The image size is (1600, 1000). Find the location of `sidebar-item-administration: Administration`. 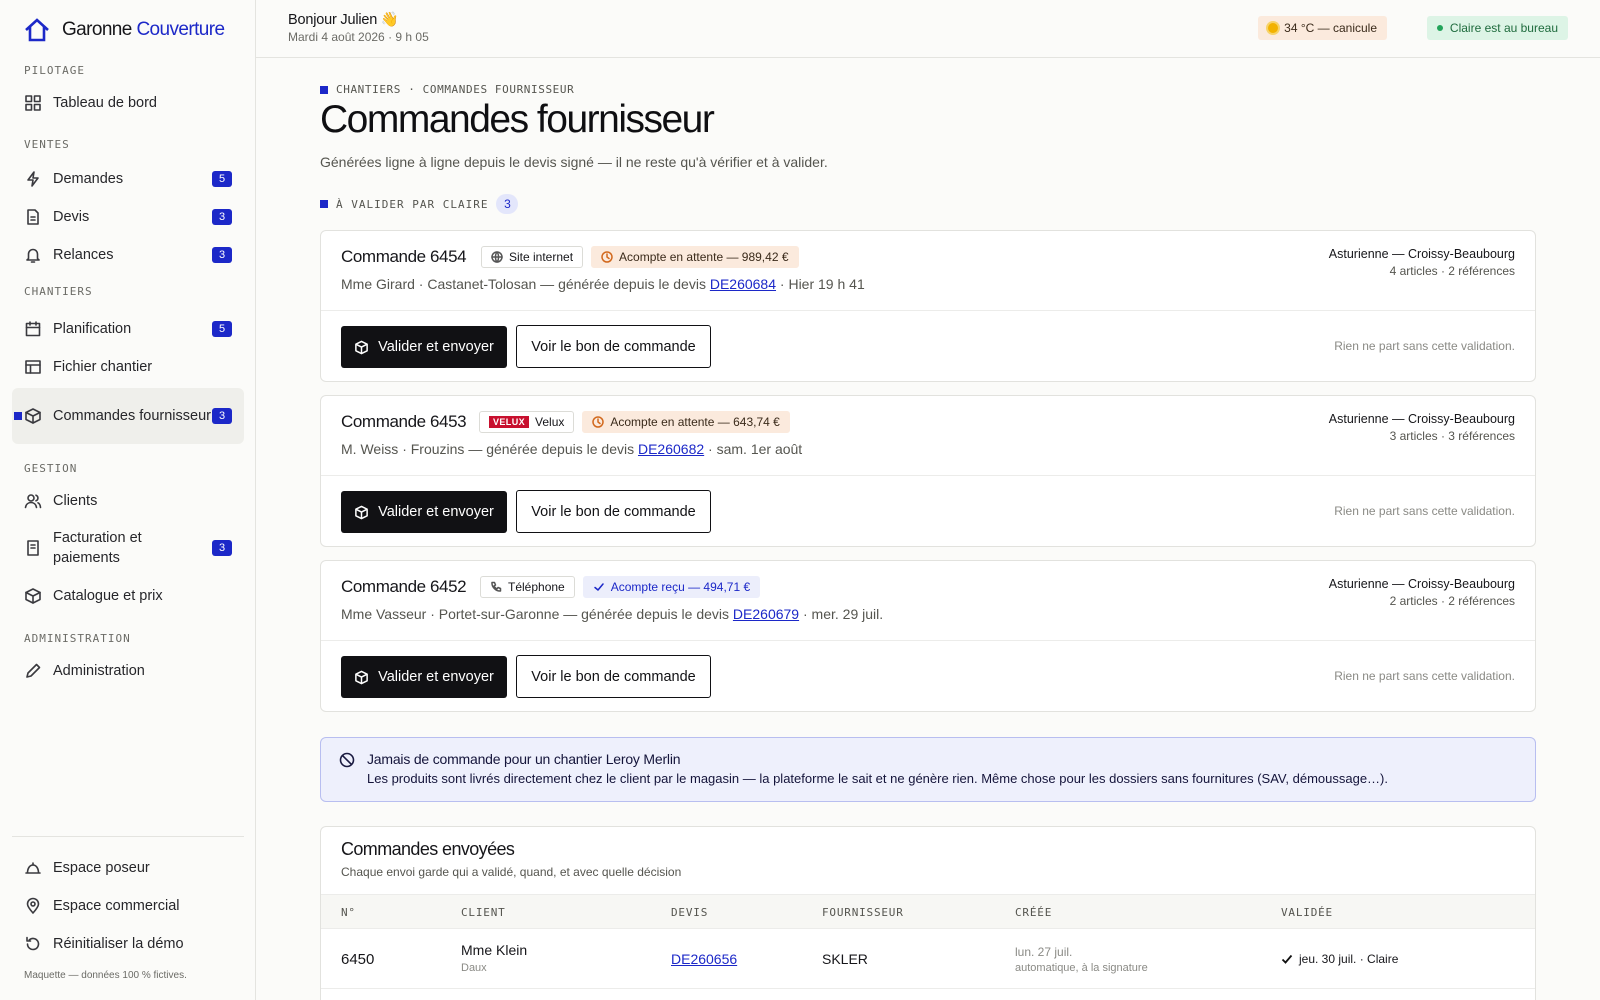

sidebar-item-administration: Administration is located at coordinates (128, 671).